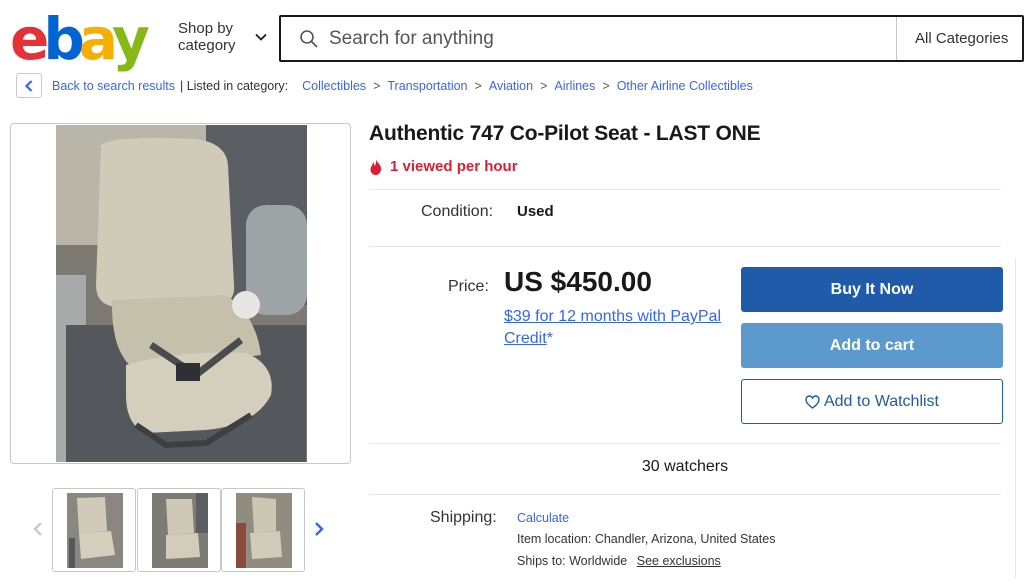  I want to click on breadcrumb-item-airlines: Airlines, so click(574, 86).